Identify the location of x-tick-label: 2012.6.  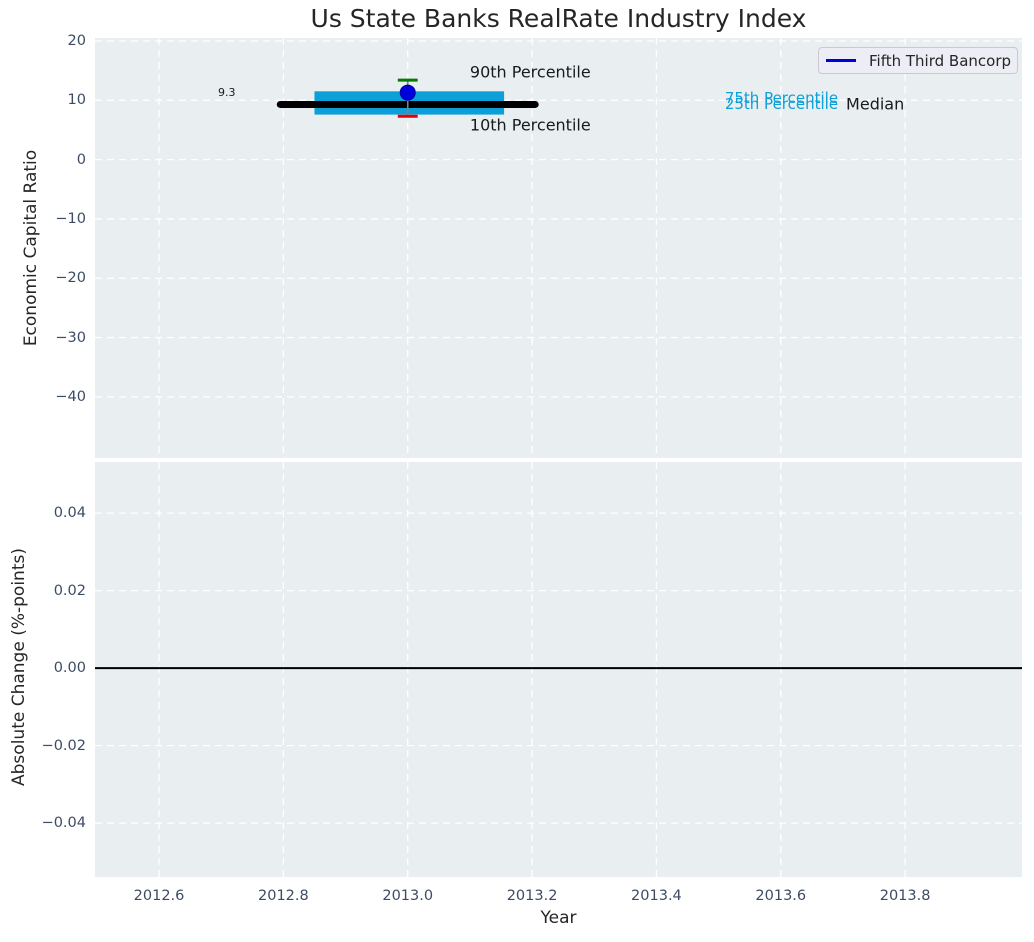
(159, 896).